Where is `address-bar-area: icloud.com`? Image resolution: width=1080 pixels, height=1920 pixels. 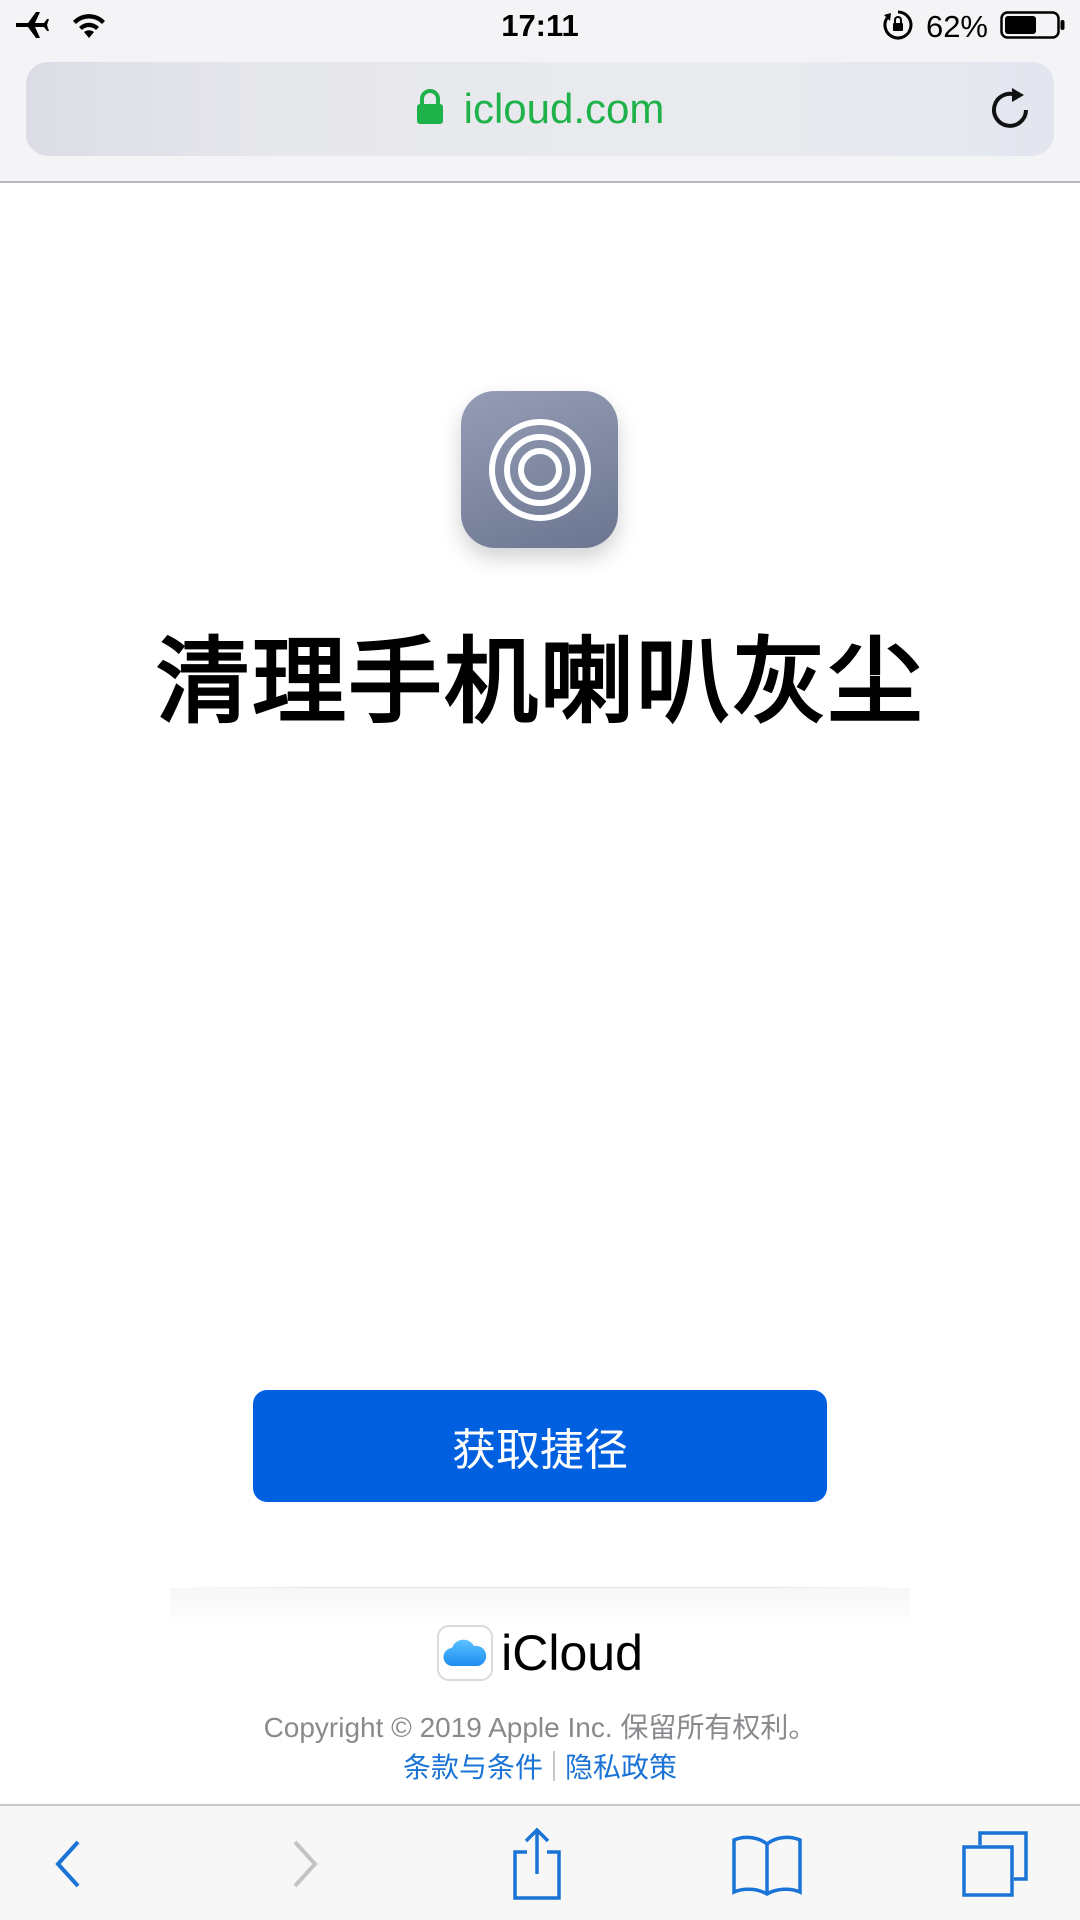
address-bar-area: icloud.com is located at coordinates (540, 117).